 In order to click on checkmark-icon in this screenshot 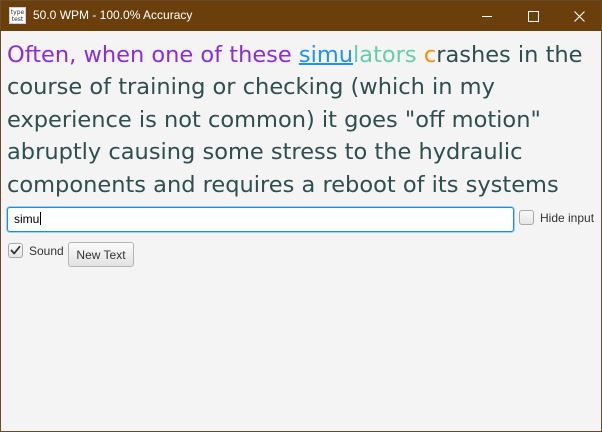, I will do `click(15, 250)`.